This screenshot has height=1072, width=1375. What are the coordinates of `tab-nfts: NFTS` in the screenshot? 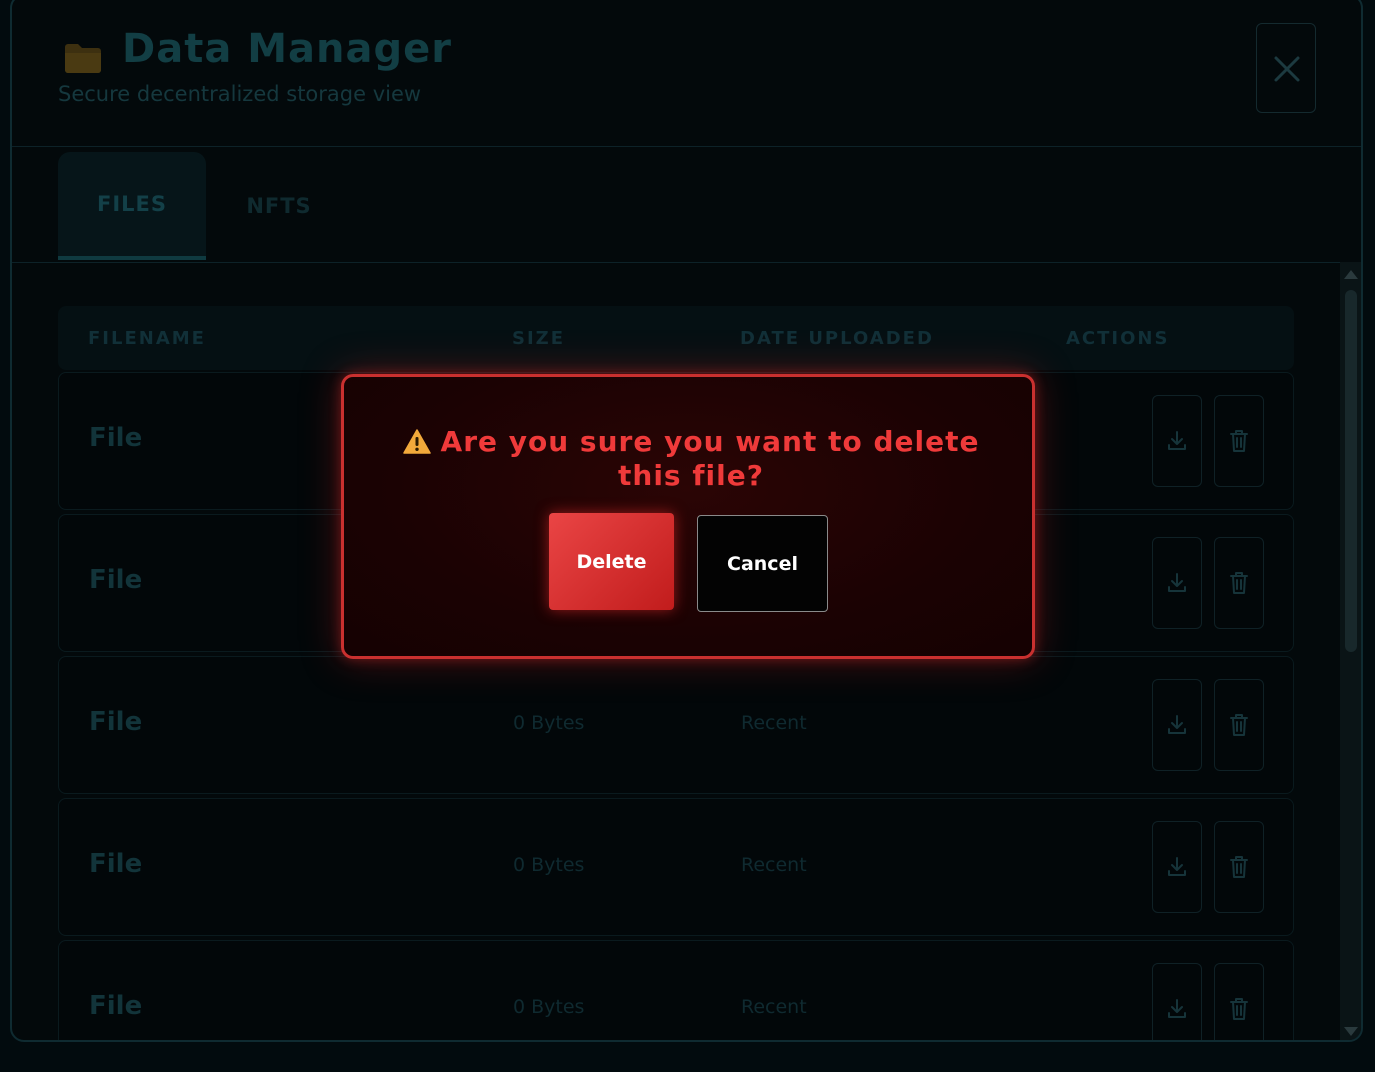 It's located at (279, 206).